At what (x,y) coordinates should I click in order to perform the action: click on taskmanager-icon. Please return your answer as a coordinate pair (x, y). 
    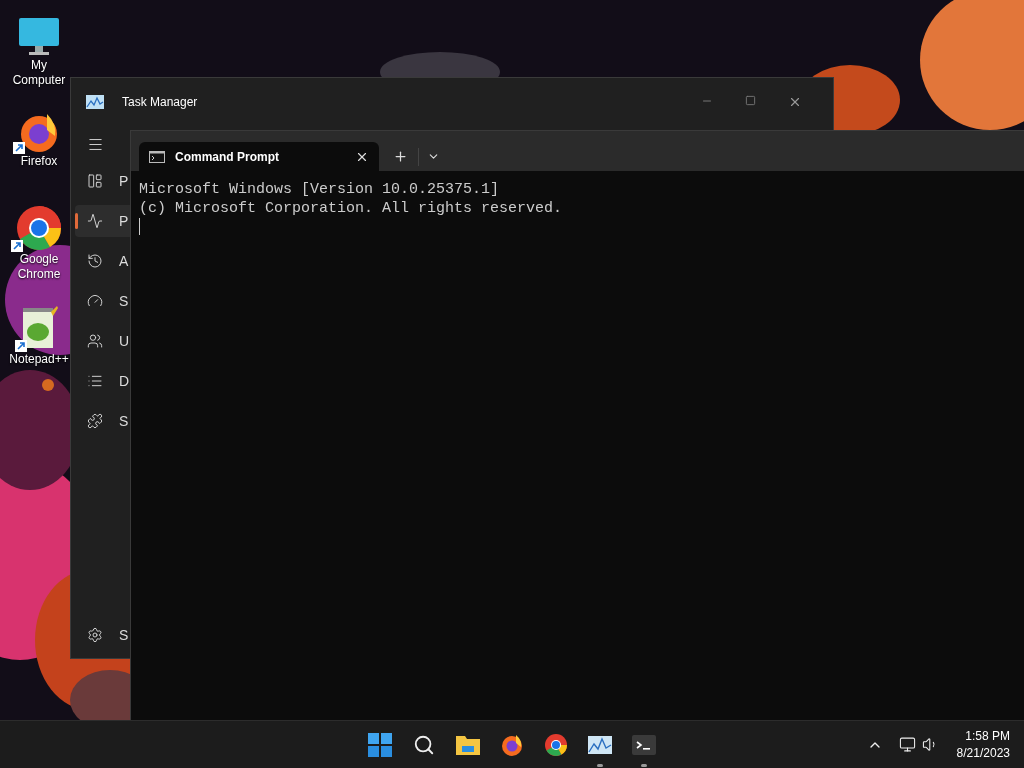
    Looking at the image, I should click on (600, 744).